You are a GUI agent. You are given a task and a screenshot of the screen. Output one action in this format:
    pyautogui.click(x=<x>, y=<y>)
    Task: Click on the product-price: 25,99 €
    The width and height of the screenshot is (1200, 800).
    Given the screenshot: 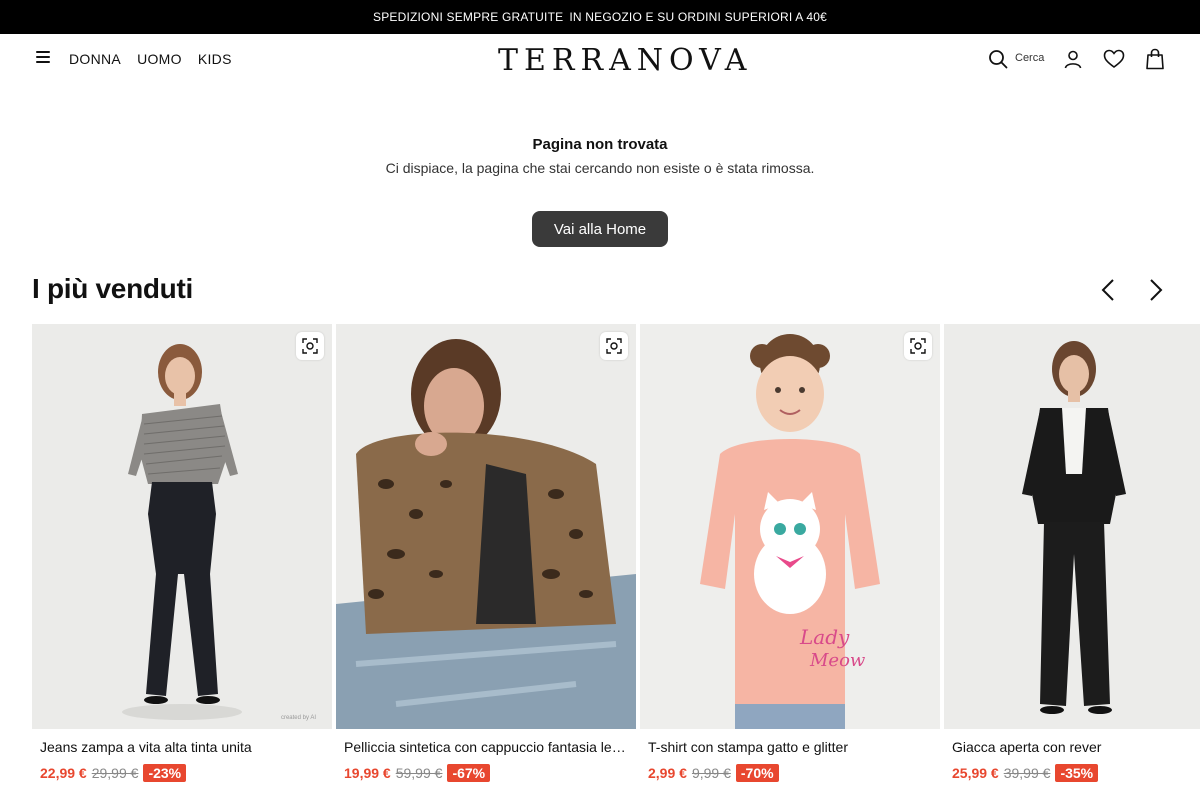 What is the action you would take?
    pyautogui.click(x=975, y=773)
    